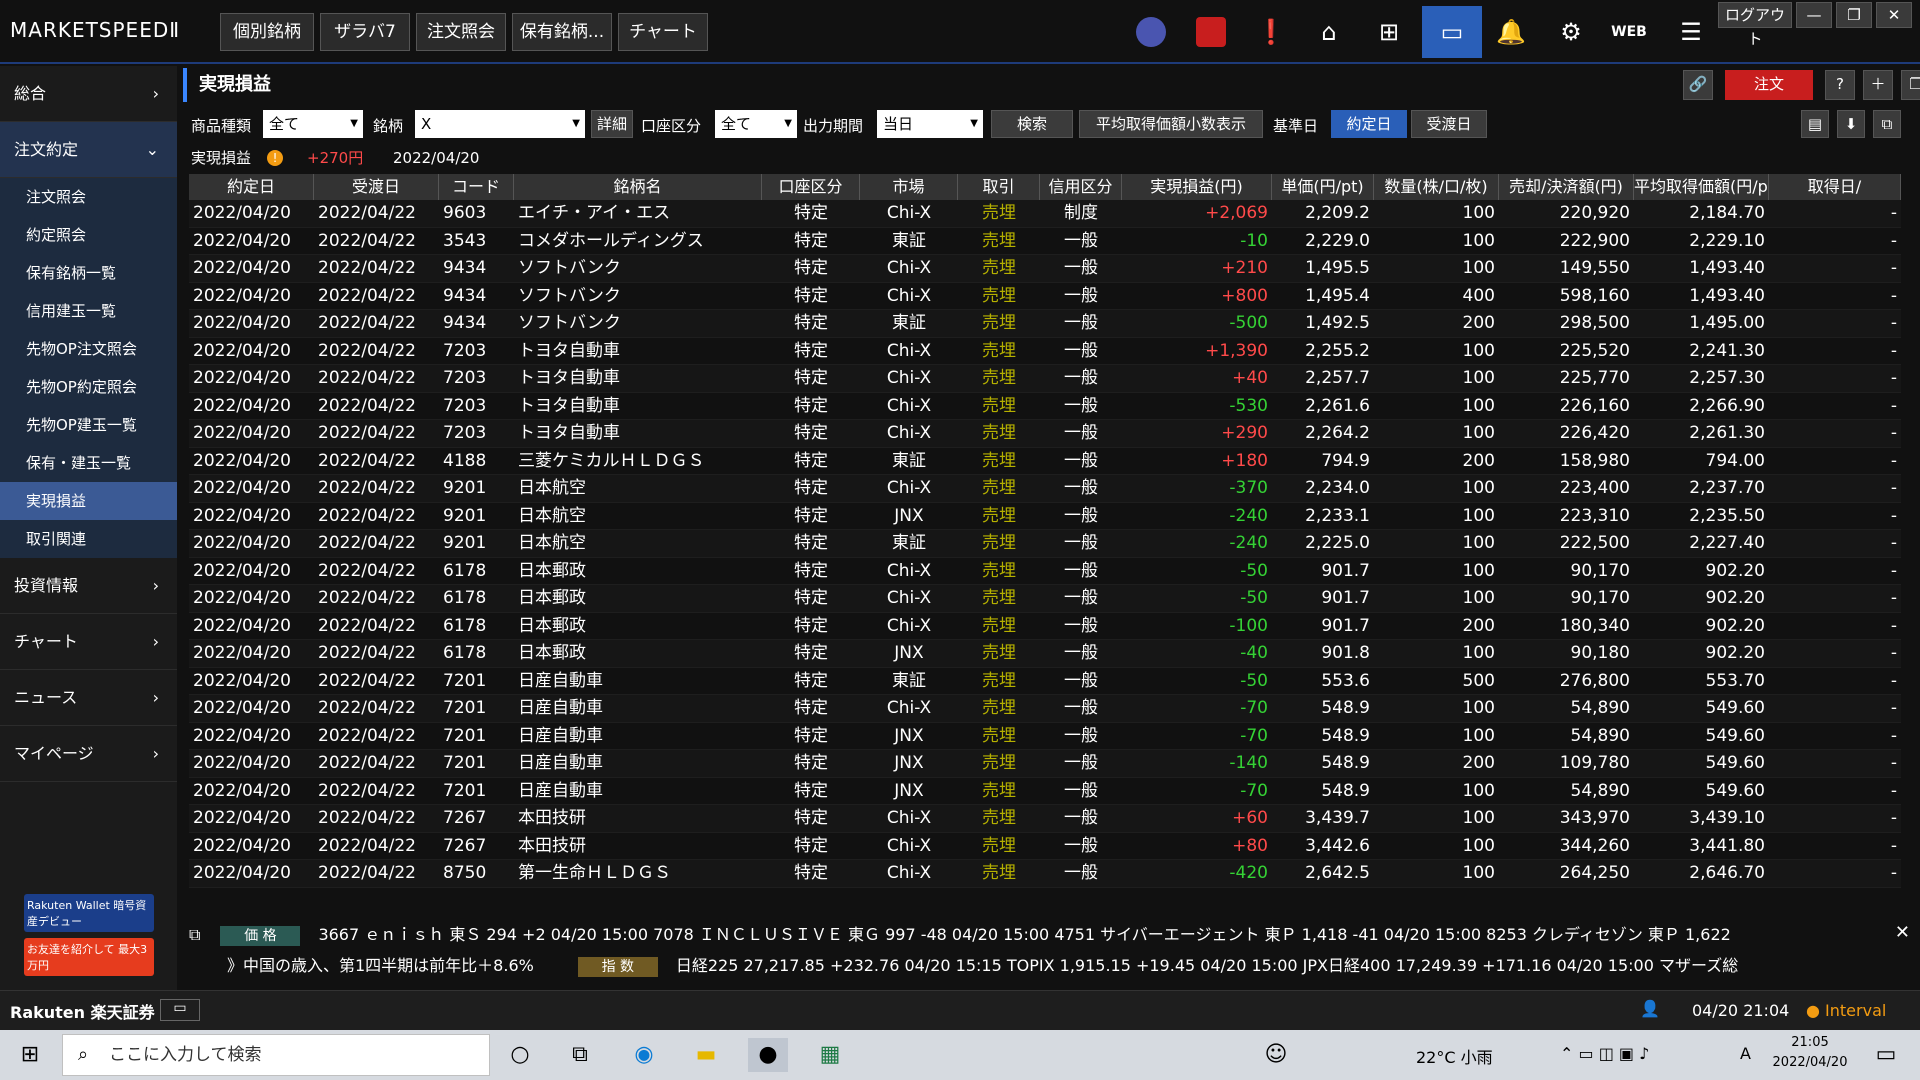  Describe the element at coordinates (251, 187) in the screenshot. I see `column-header: 約定日` at that location.